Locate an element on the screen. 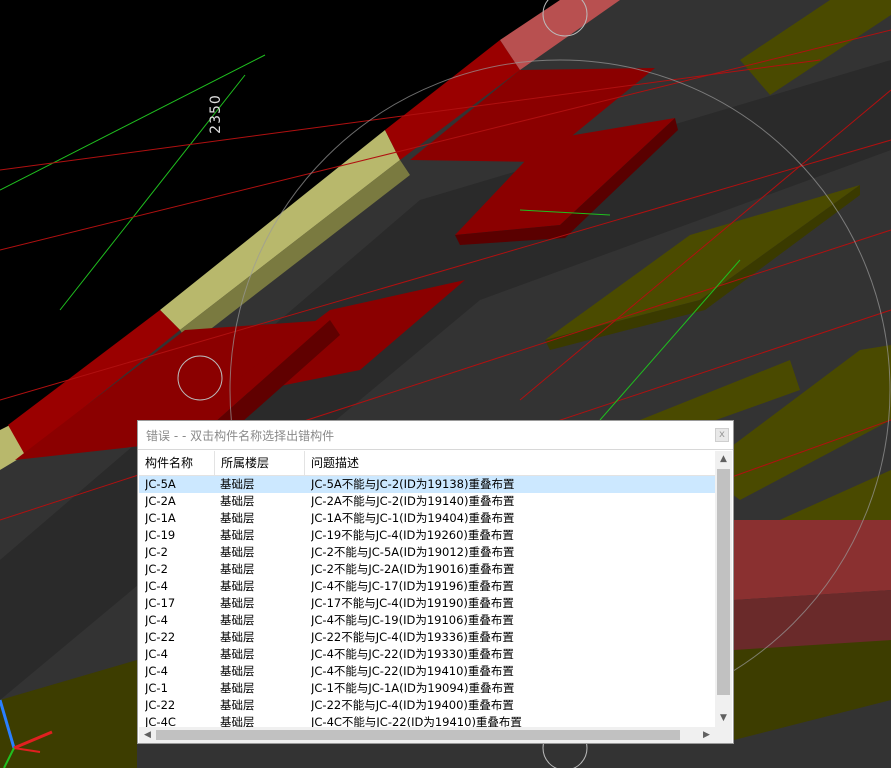  horizontal-scrollbar: ◀ ▶ is located at coordinates (427, 735).